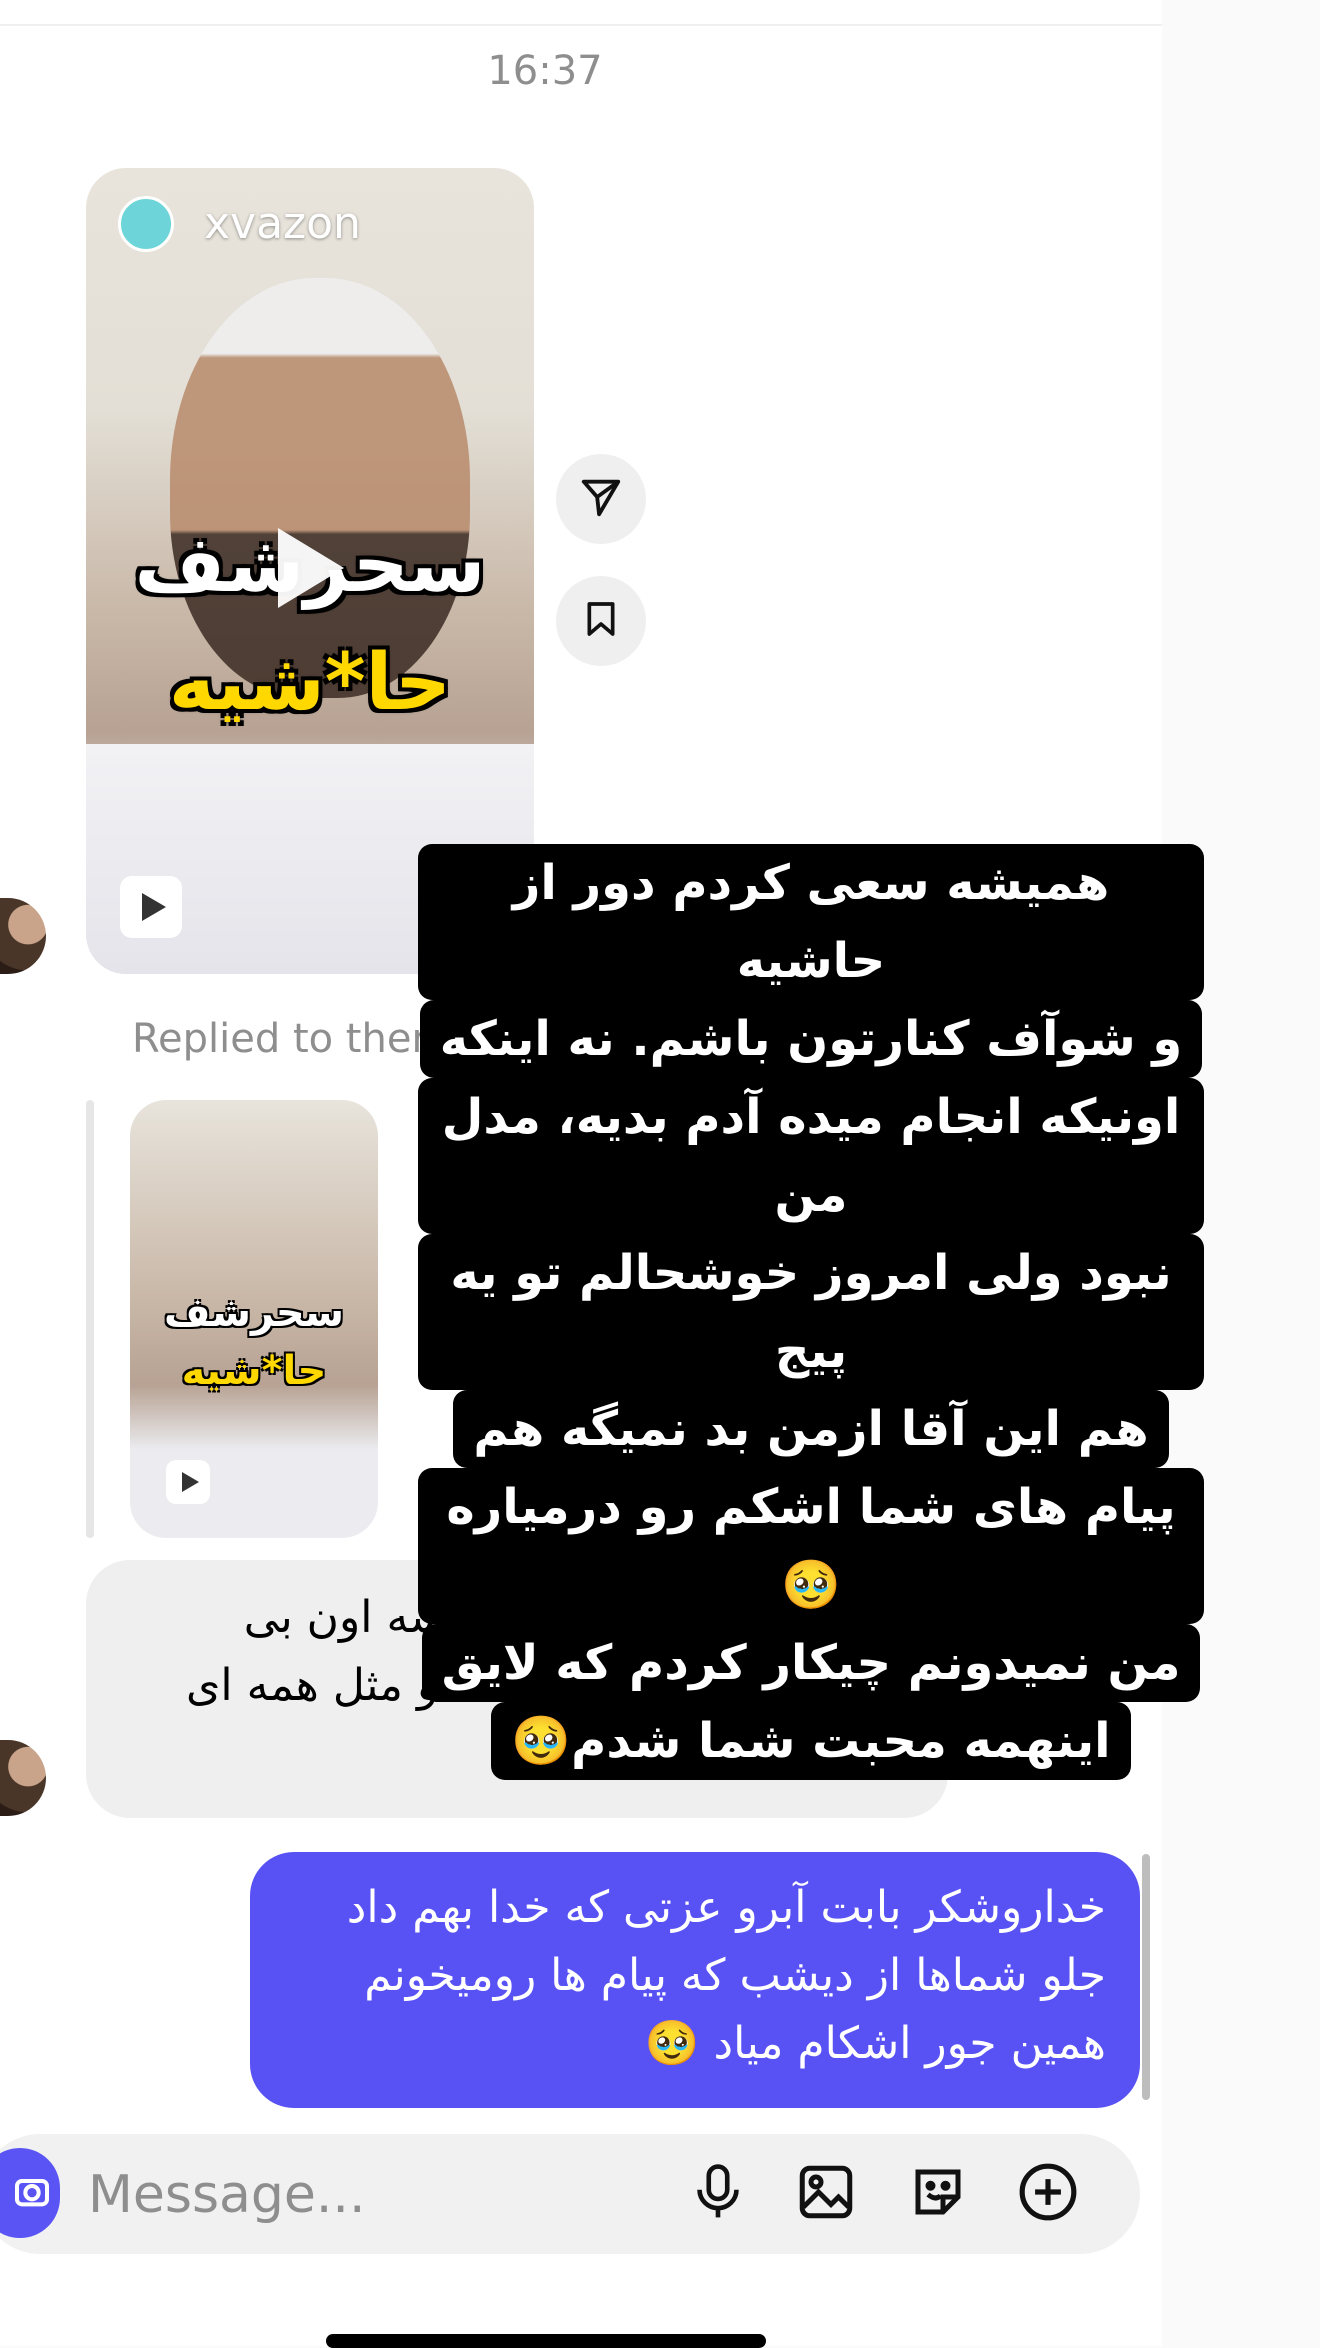 The image size is (1320, 2348). I want to click on sticker-button, so click(938, 2194).